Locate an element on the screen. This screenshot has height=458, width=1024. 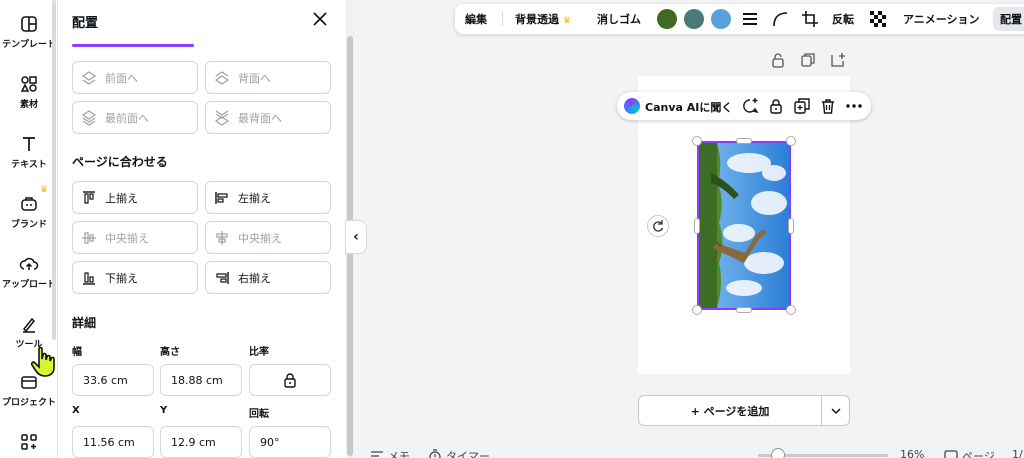
rotation-field: 90° is located at coordinates (290, 442).